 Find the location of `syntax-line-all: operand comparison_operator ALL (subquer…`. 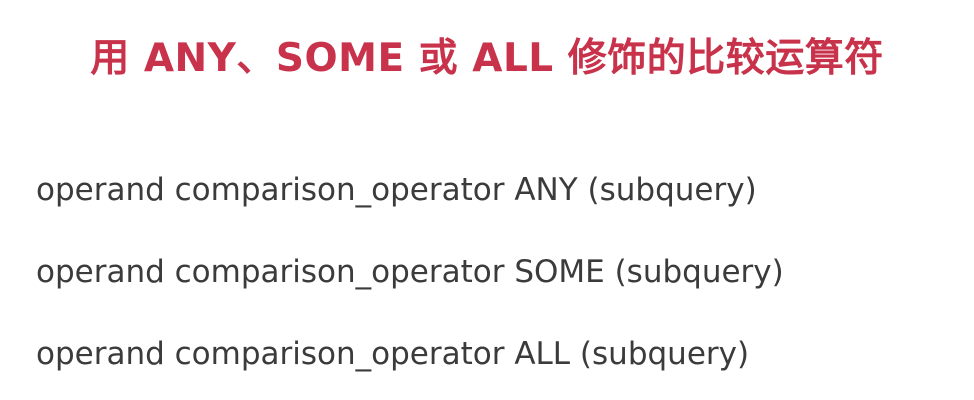

syntax-line-all: operand comparison_operator ALL (subquer… is located at coordinates (393, 354).